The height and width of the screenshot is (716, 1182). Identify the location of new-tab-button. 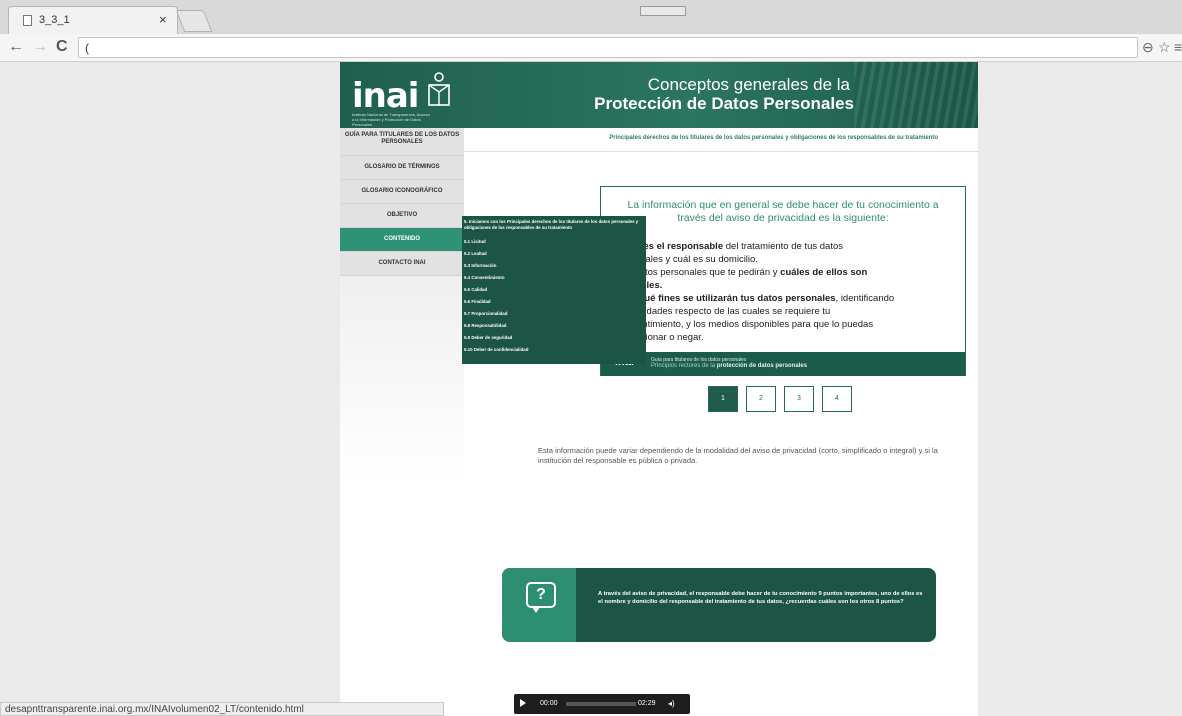
(194, 21).